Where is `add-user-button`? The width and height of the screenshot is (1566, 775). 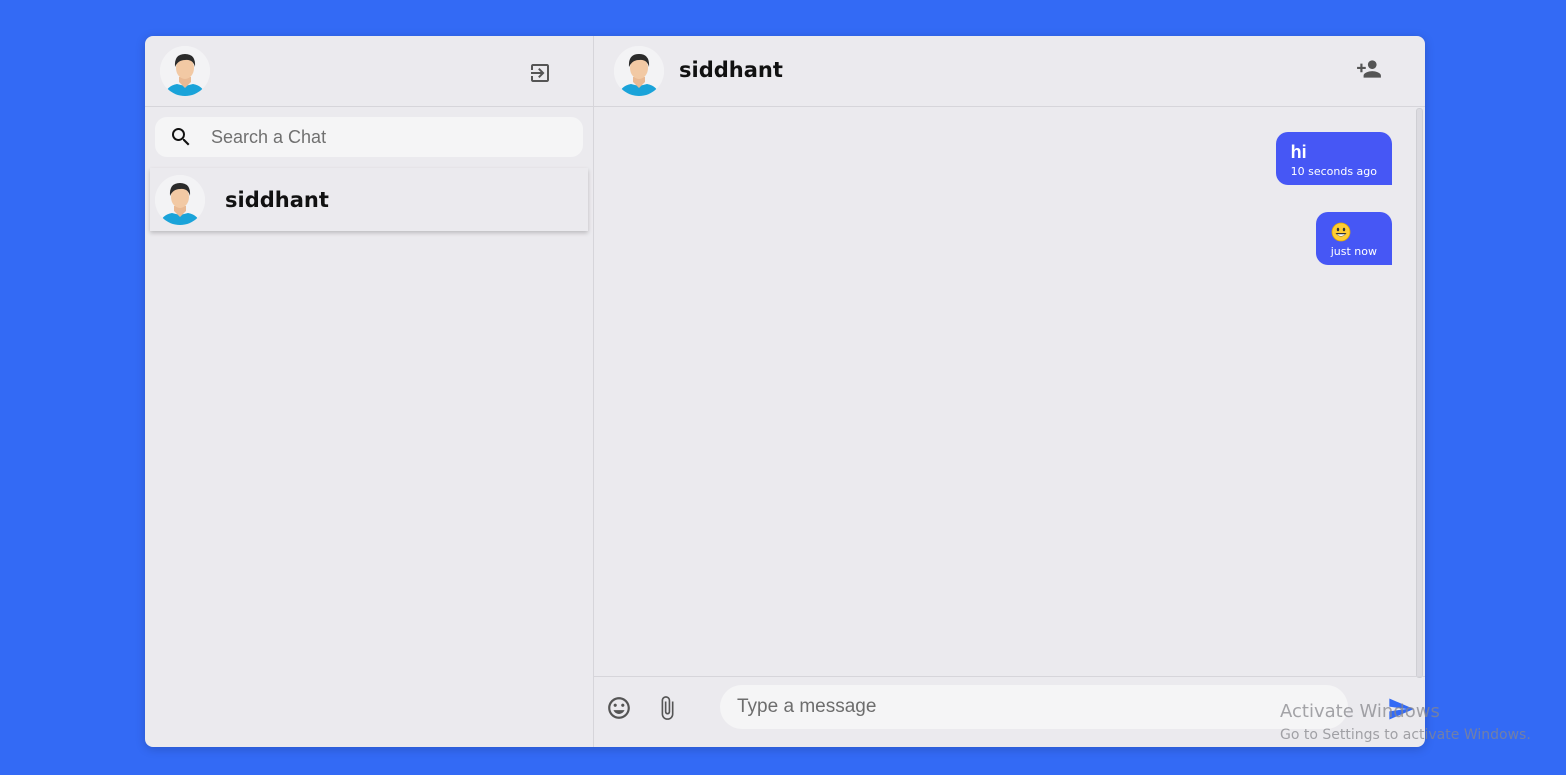 add-user-button is located at coordinates (1369, 69).